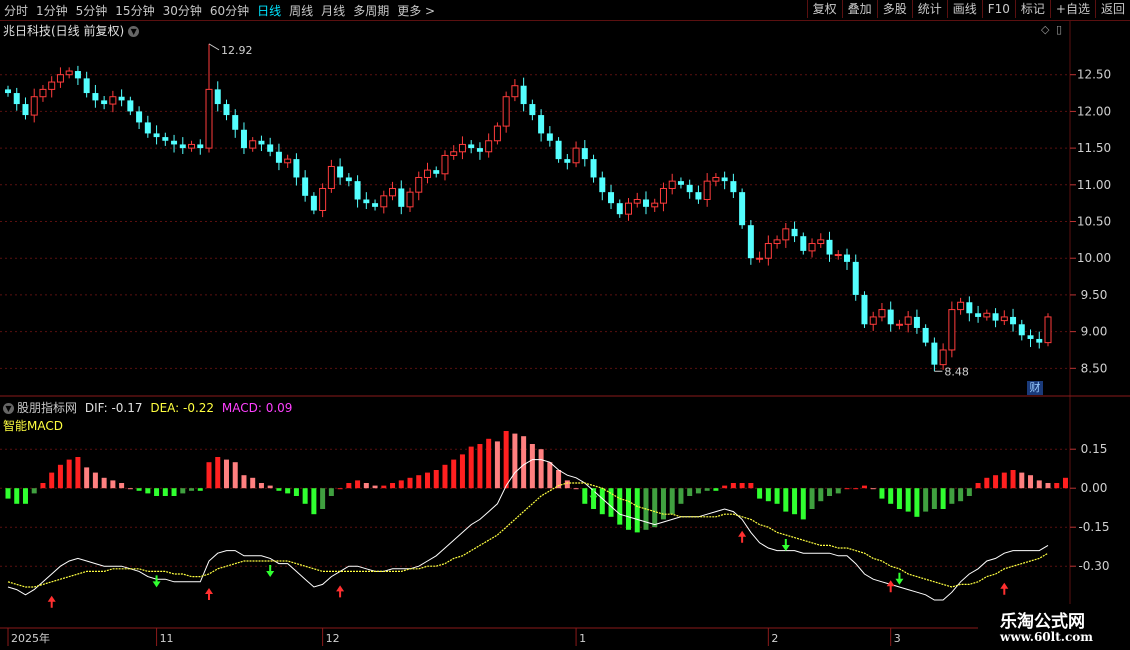  I want to click on price-tick-label: 9.00, so click(1094, 332).